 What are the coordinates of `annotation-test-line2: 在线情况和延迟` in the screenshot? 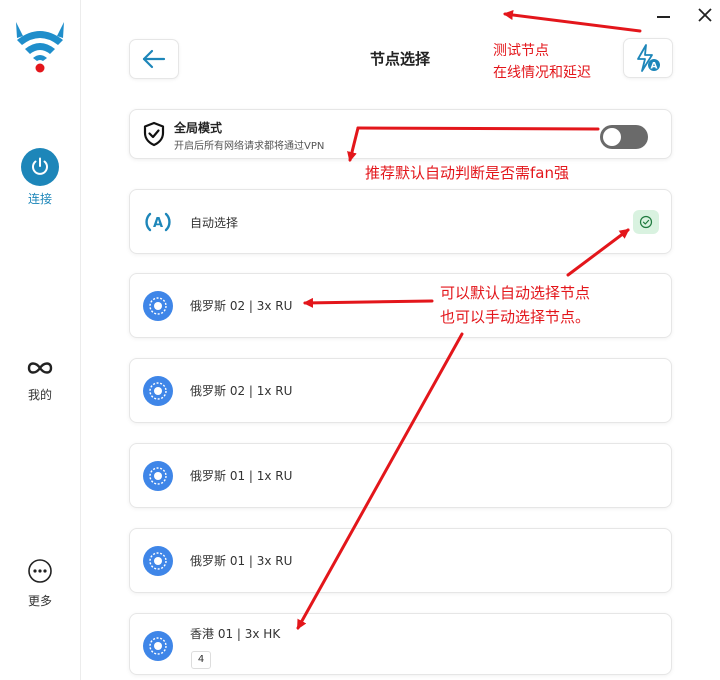 It's located at (542, 73).